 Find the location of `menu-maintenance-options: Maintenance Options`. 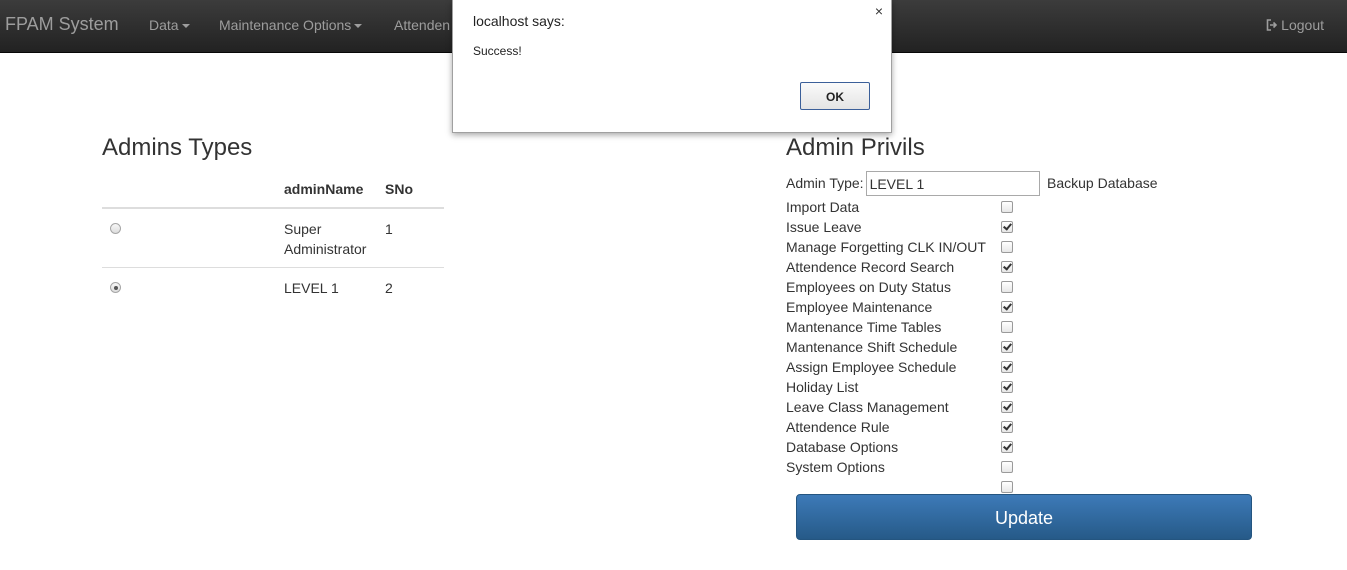

menu-maintenance-options: Maintenance Options is located at coordinates (291, 25).